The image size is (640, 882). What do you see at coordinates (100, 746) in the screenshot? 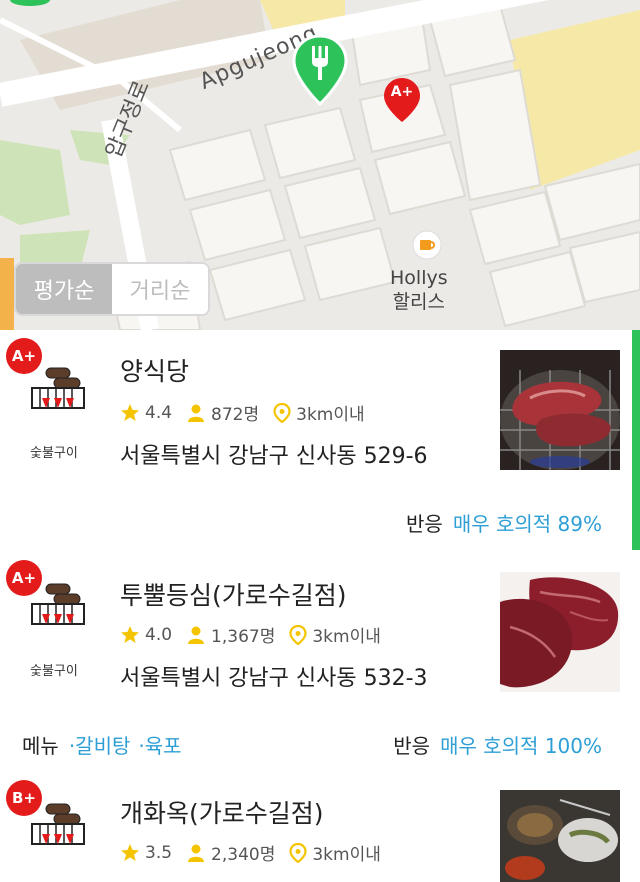
I see `menu-tag: ·갈비탕` at bounding box center [100, 746].